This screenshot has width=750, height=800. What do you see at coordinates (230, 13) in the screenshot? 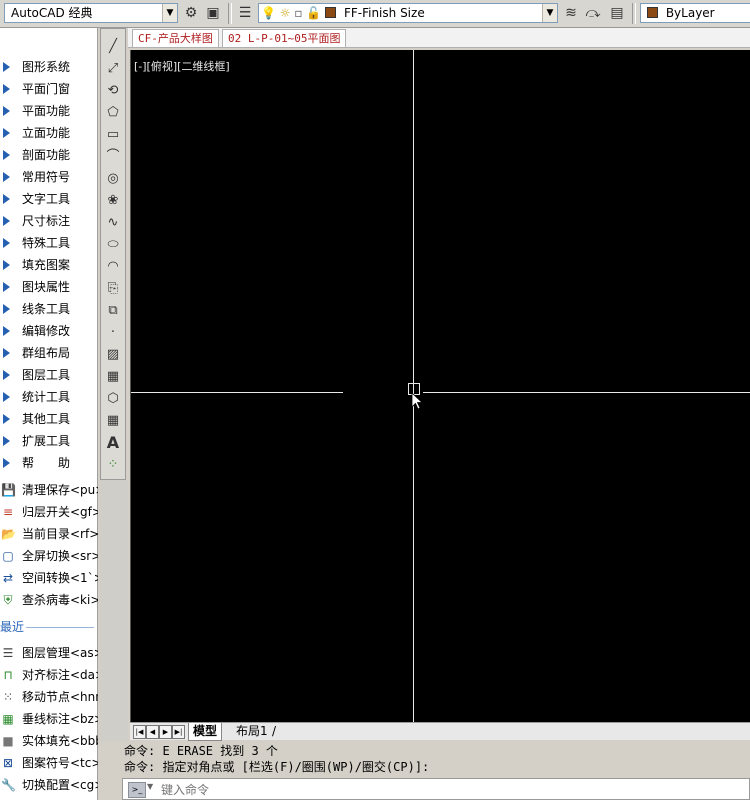
I see `toolbar-separator` at bounding box center [230, 13].